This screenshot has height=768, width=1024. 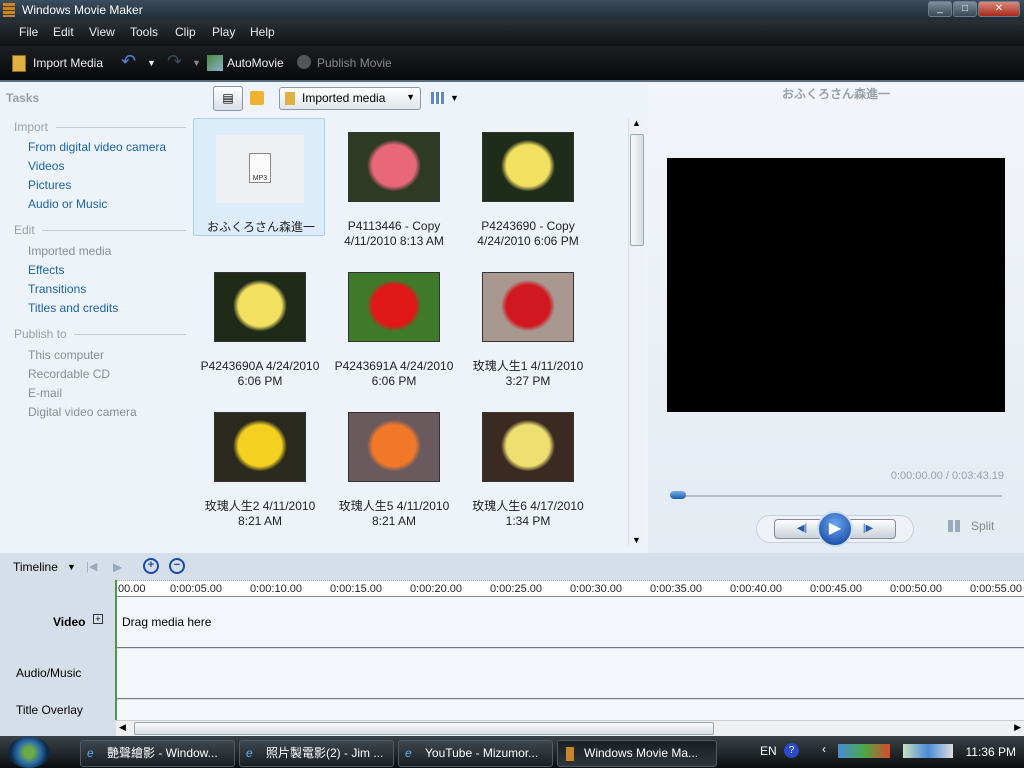 What do you see at coordinates (177, 566) in the screenshot?
I see `zoom-out-icon: −` at bounding box center [177, 566].